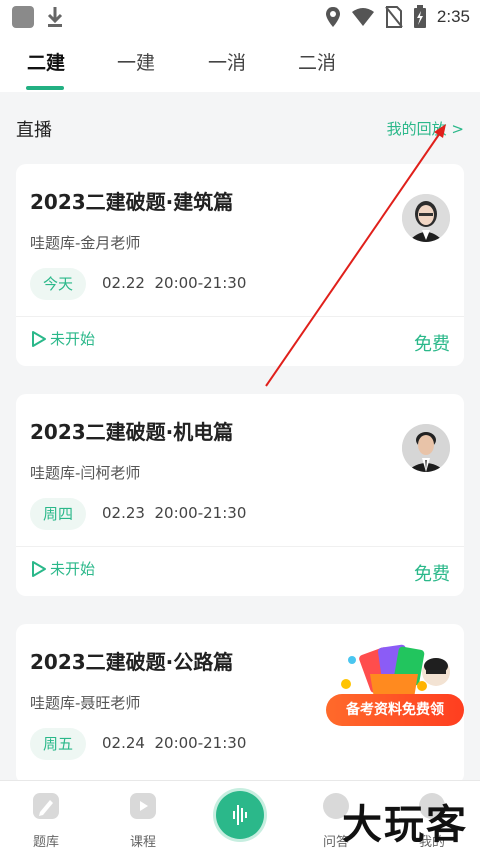 Image resolution: width=480 pixels, height=853 pixels. What do you see at coordinates (132, 432) in the screenshot?
I see `course-title: 2023二建破题·机电篇` at bounding box center [132, 432].